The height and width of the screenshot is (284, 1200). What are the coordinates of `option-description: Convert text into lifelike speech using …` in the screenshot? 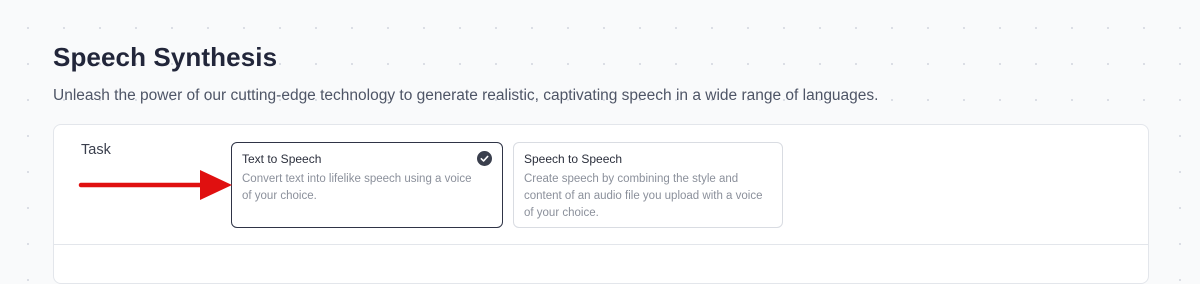 It's located at (357, 187).